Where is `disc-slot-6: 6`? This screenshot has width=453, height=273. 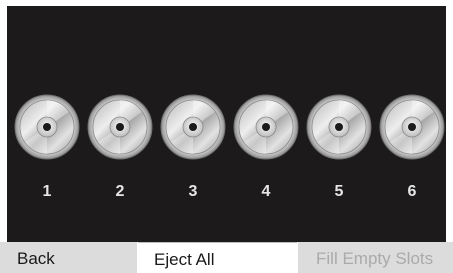
disc-slot-6: 6 is located at coordinates (412, 149).